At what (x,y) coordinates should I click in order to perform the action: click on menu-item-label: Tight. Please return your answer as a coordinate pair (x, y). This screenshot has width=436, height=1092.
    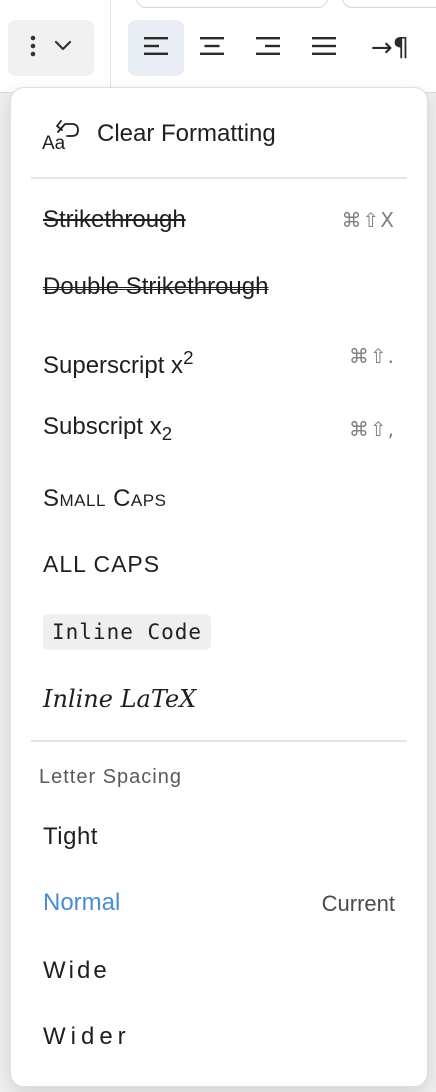
    Looking at the image, I should click on (70, 836).